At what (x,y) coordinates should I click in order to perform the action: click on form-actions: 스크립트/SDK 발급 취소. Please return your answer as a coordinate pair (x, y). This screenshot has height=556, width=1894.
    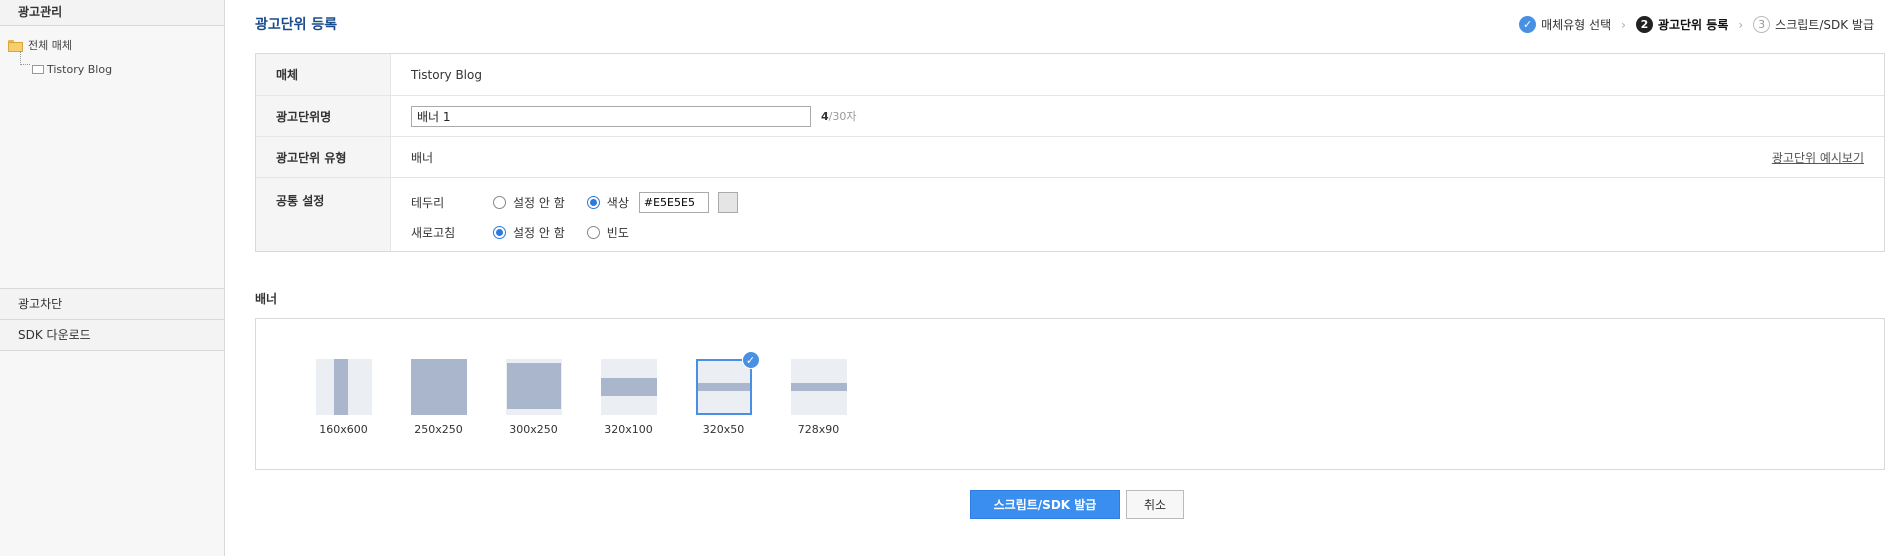
    Looking at the image, I should click on (1077, 504).